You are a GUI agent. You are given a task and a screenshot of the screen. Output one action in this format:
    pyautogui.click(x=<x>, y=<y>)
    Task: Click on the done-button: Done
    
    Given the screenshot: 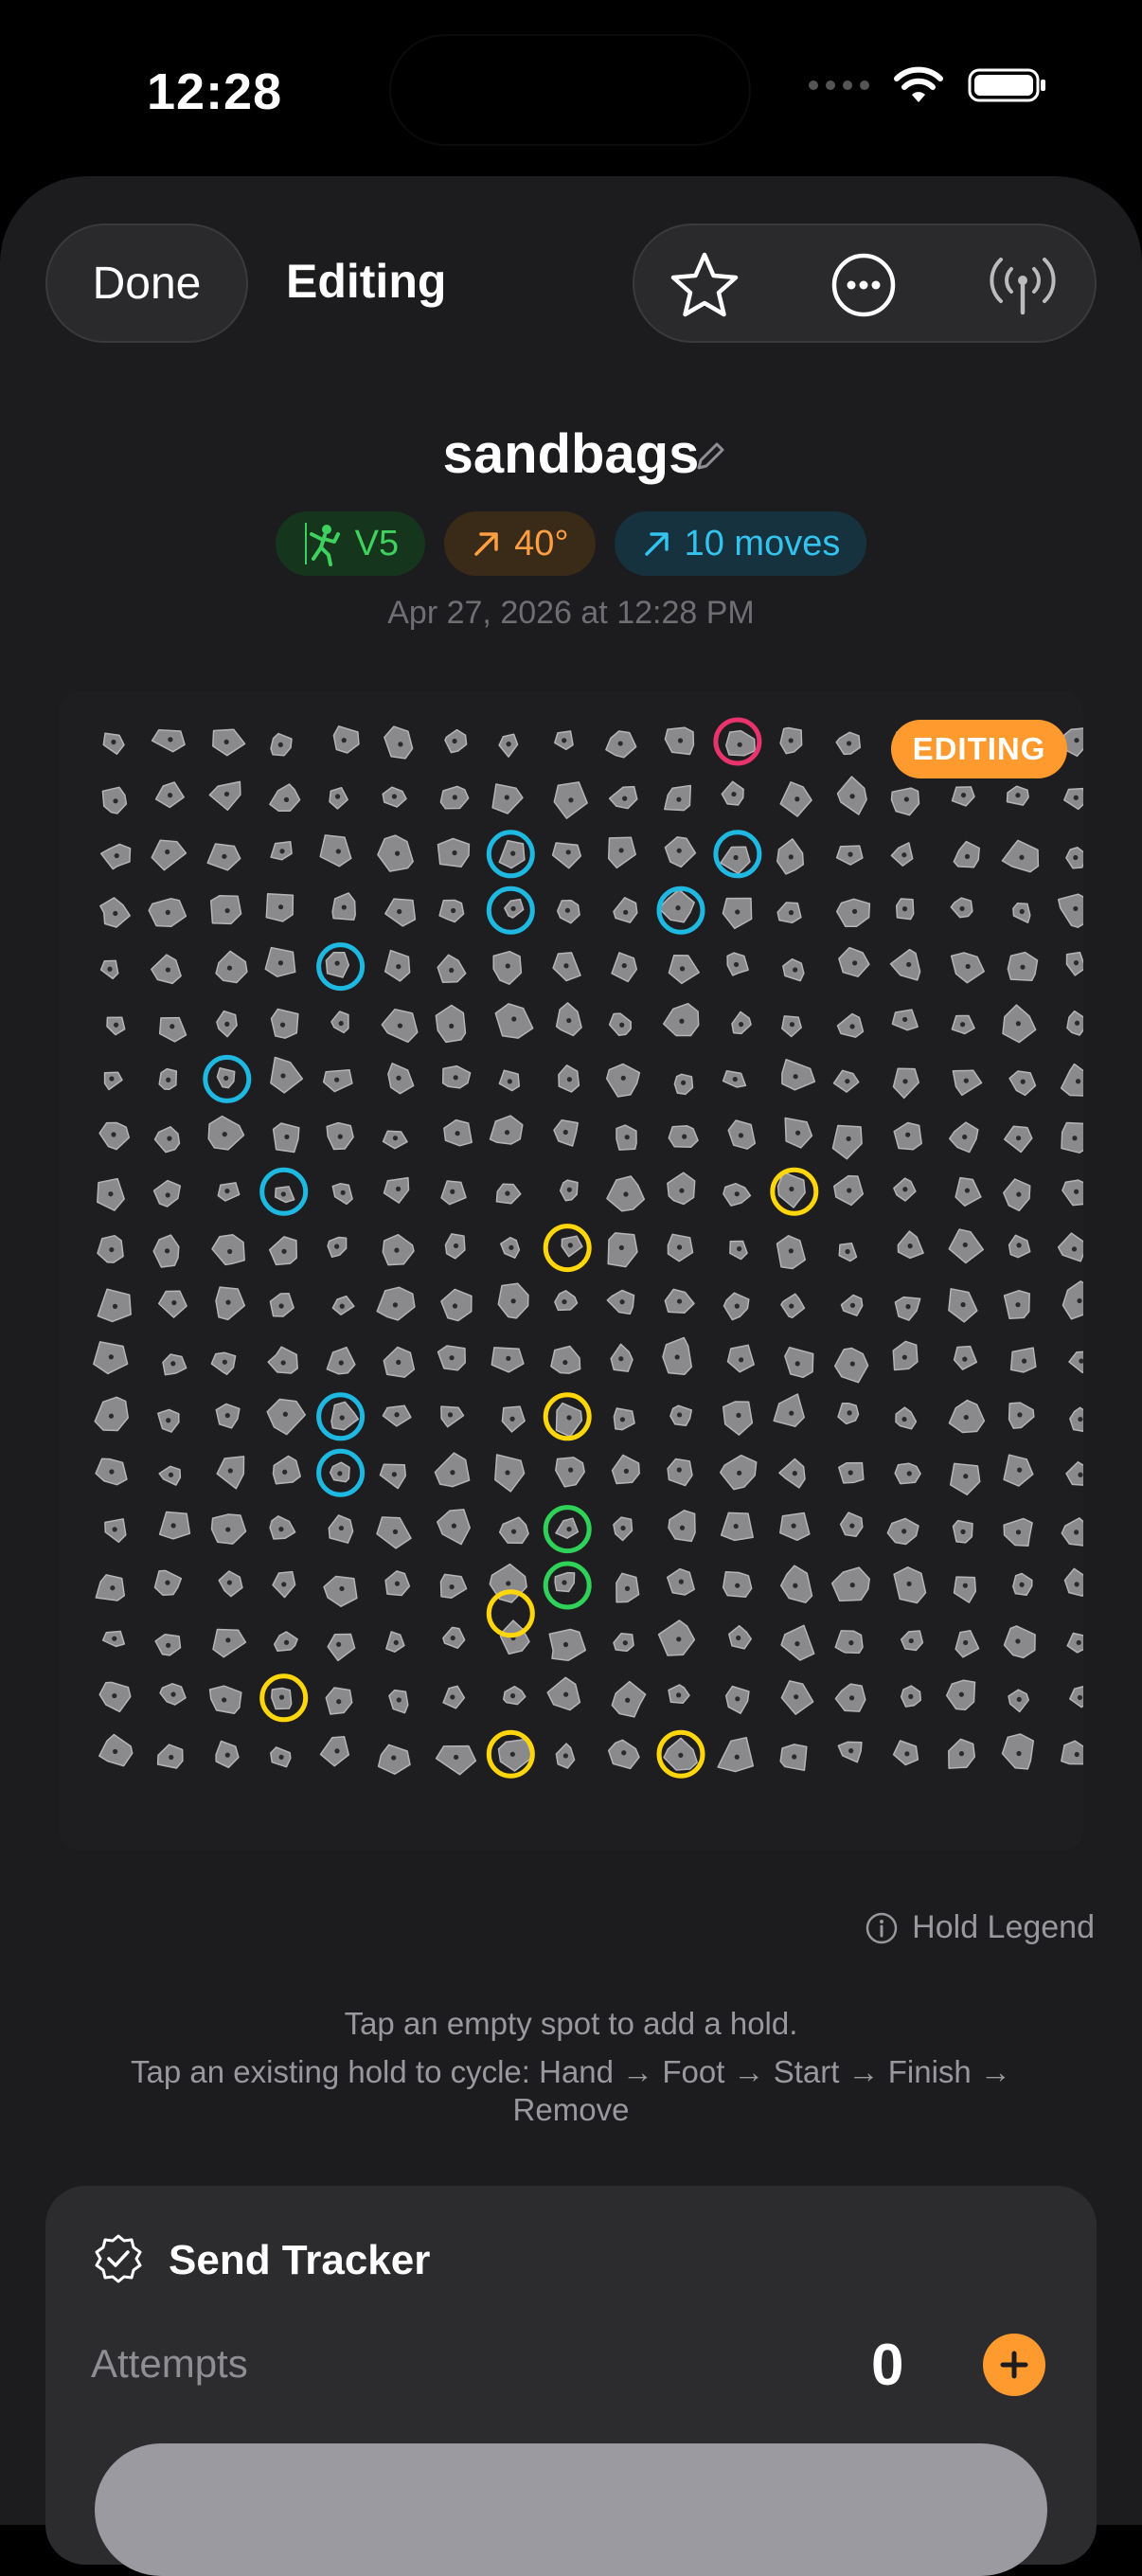 What is the action you would take?
    pyautogui.click(x=146, y=283)
    